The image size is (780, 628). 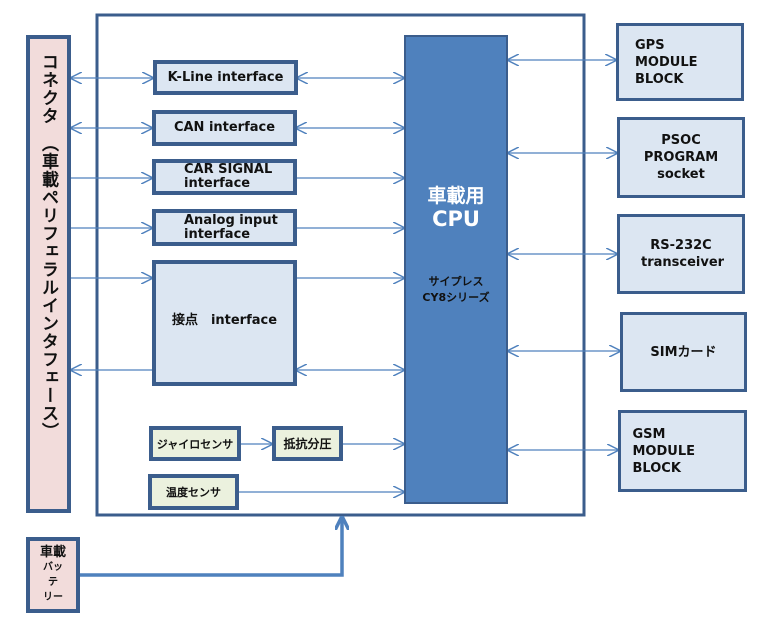 I want to click on gps-module: GPS MODULE BLOCK, so click(x=680, y=62).